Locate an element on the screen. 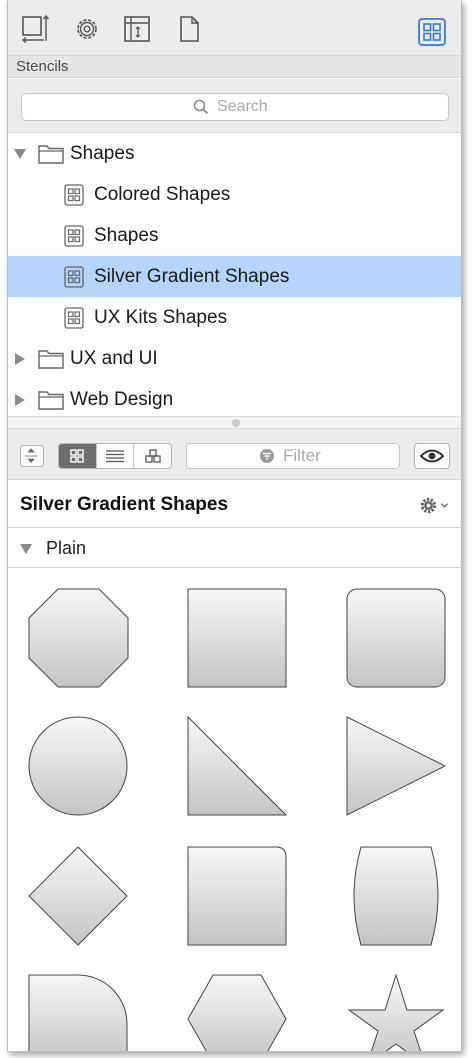 The width and height of the screenshot is (474, 1058). search-bar is located at coordinates (234, 106).